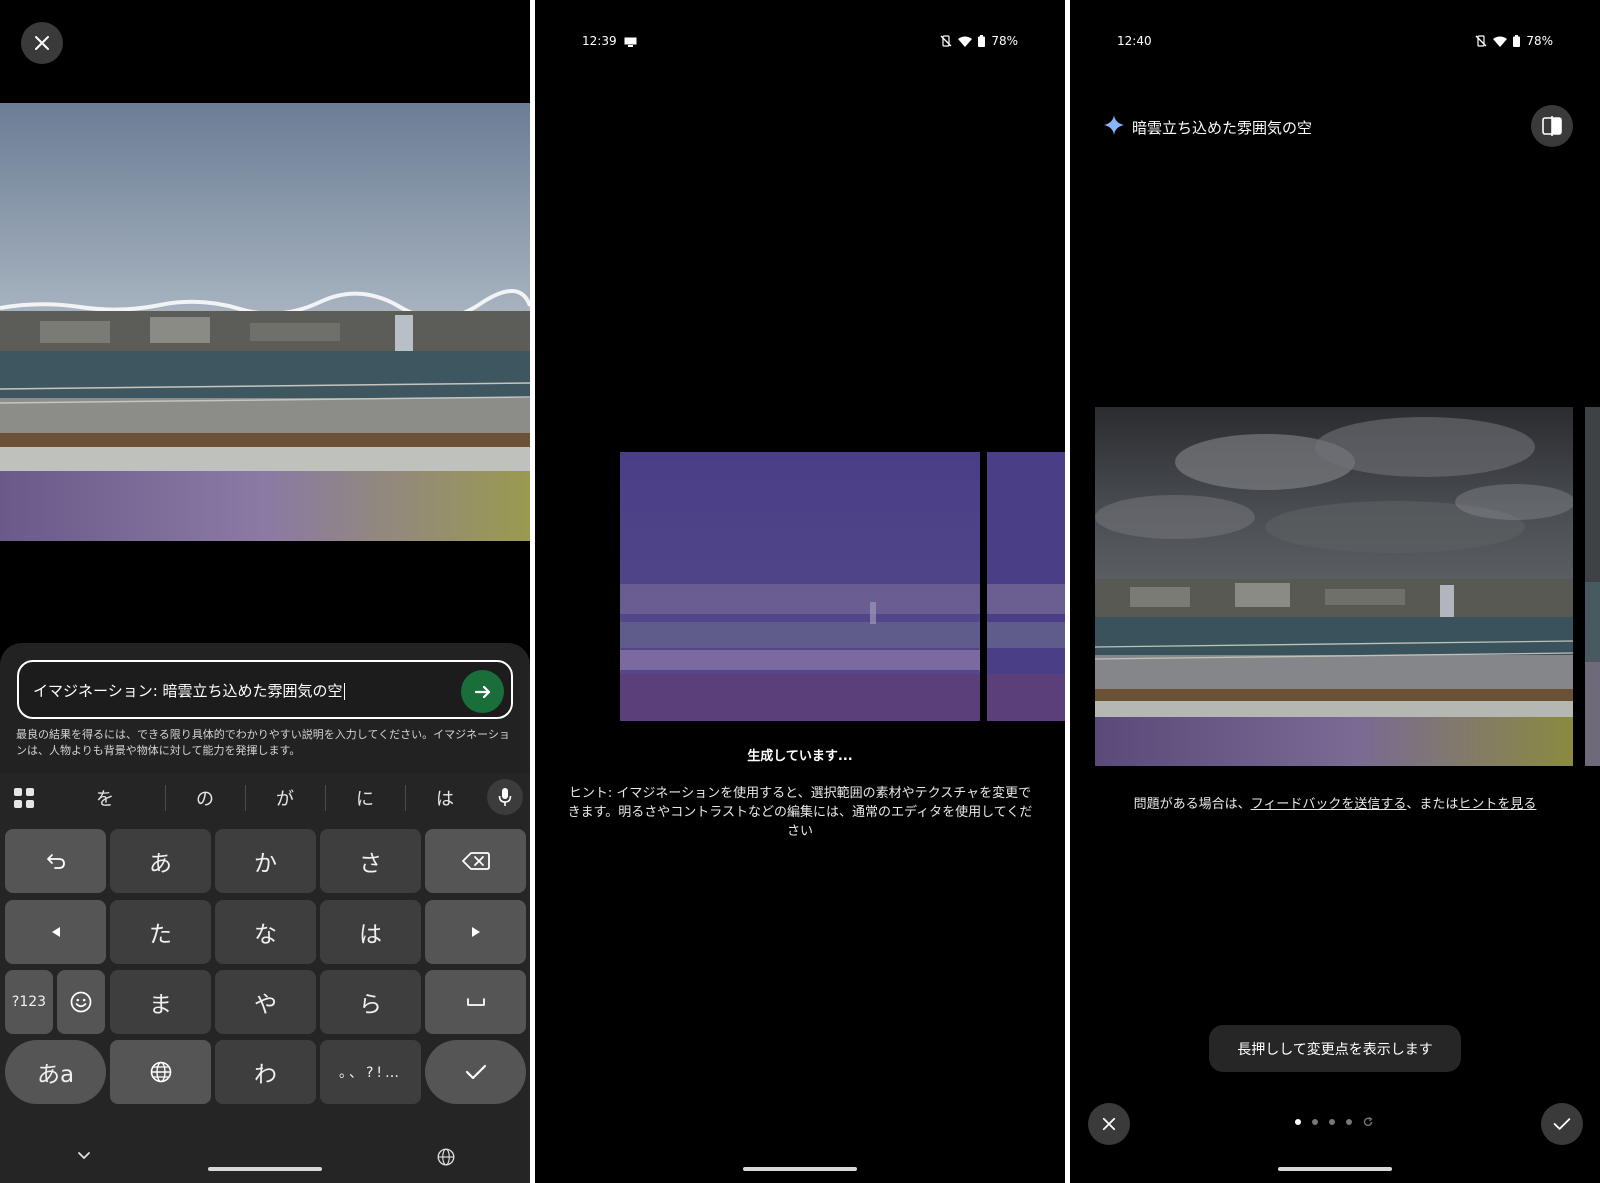 The width and height of the screenshot is (1600, 1183). Describe the element at coordinates (609, 41) in the screenshot. I see `status-time: 12:39` at that location.